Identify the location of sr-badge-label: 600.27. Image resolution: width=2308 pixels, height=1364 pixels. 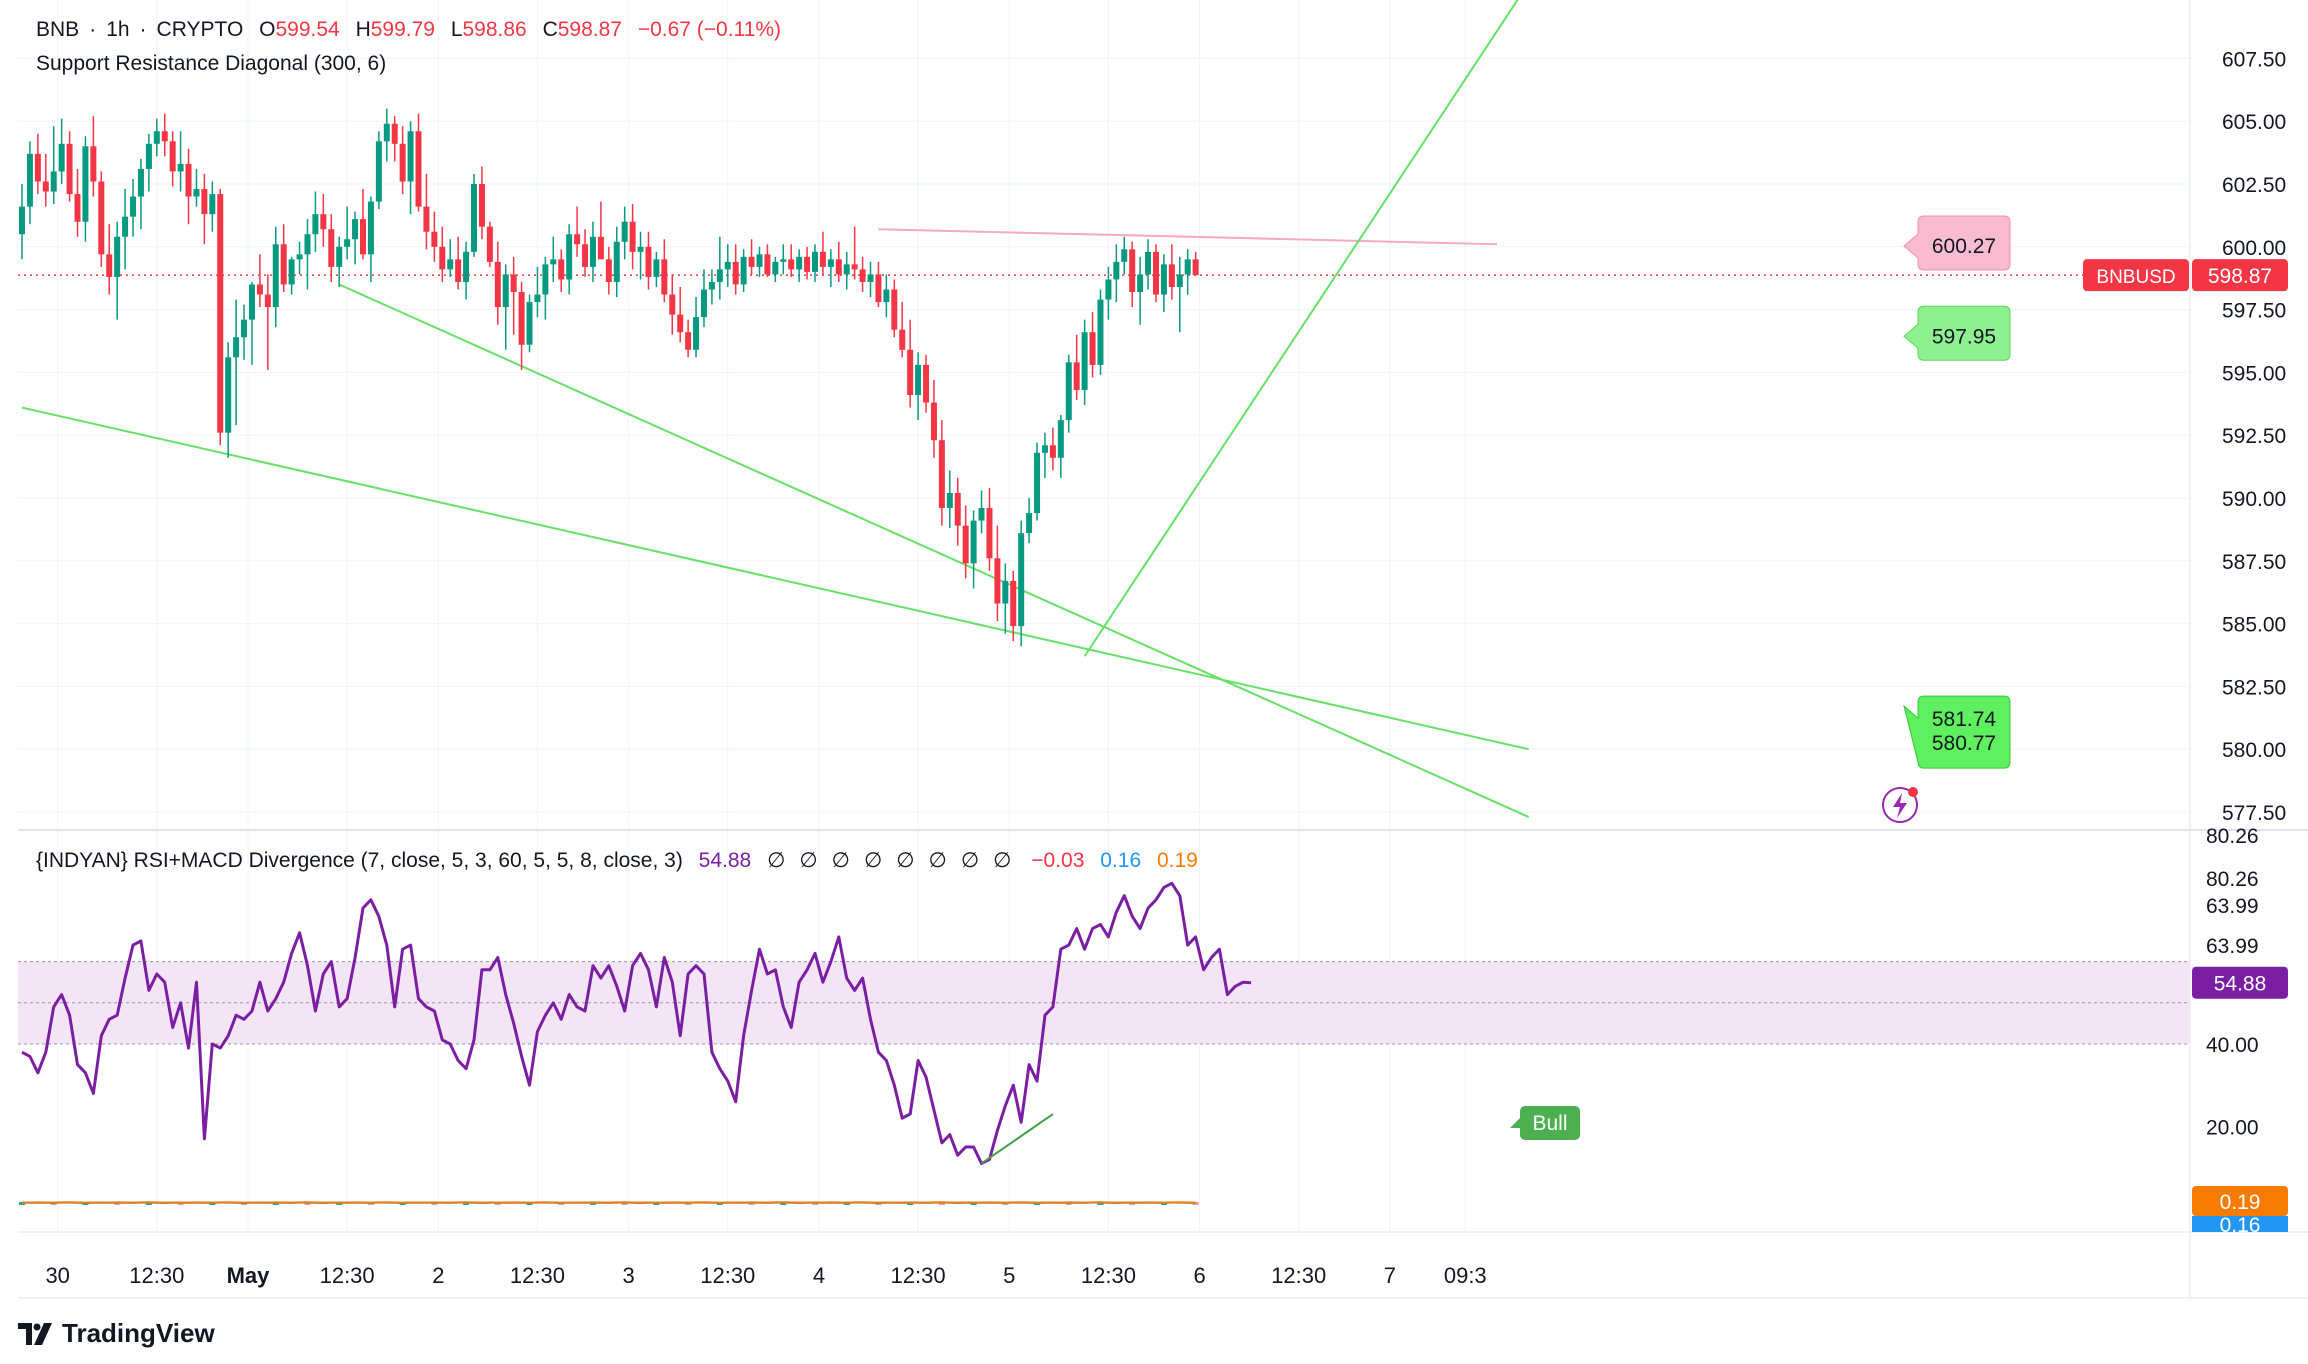
(1964, 246).